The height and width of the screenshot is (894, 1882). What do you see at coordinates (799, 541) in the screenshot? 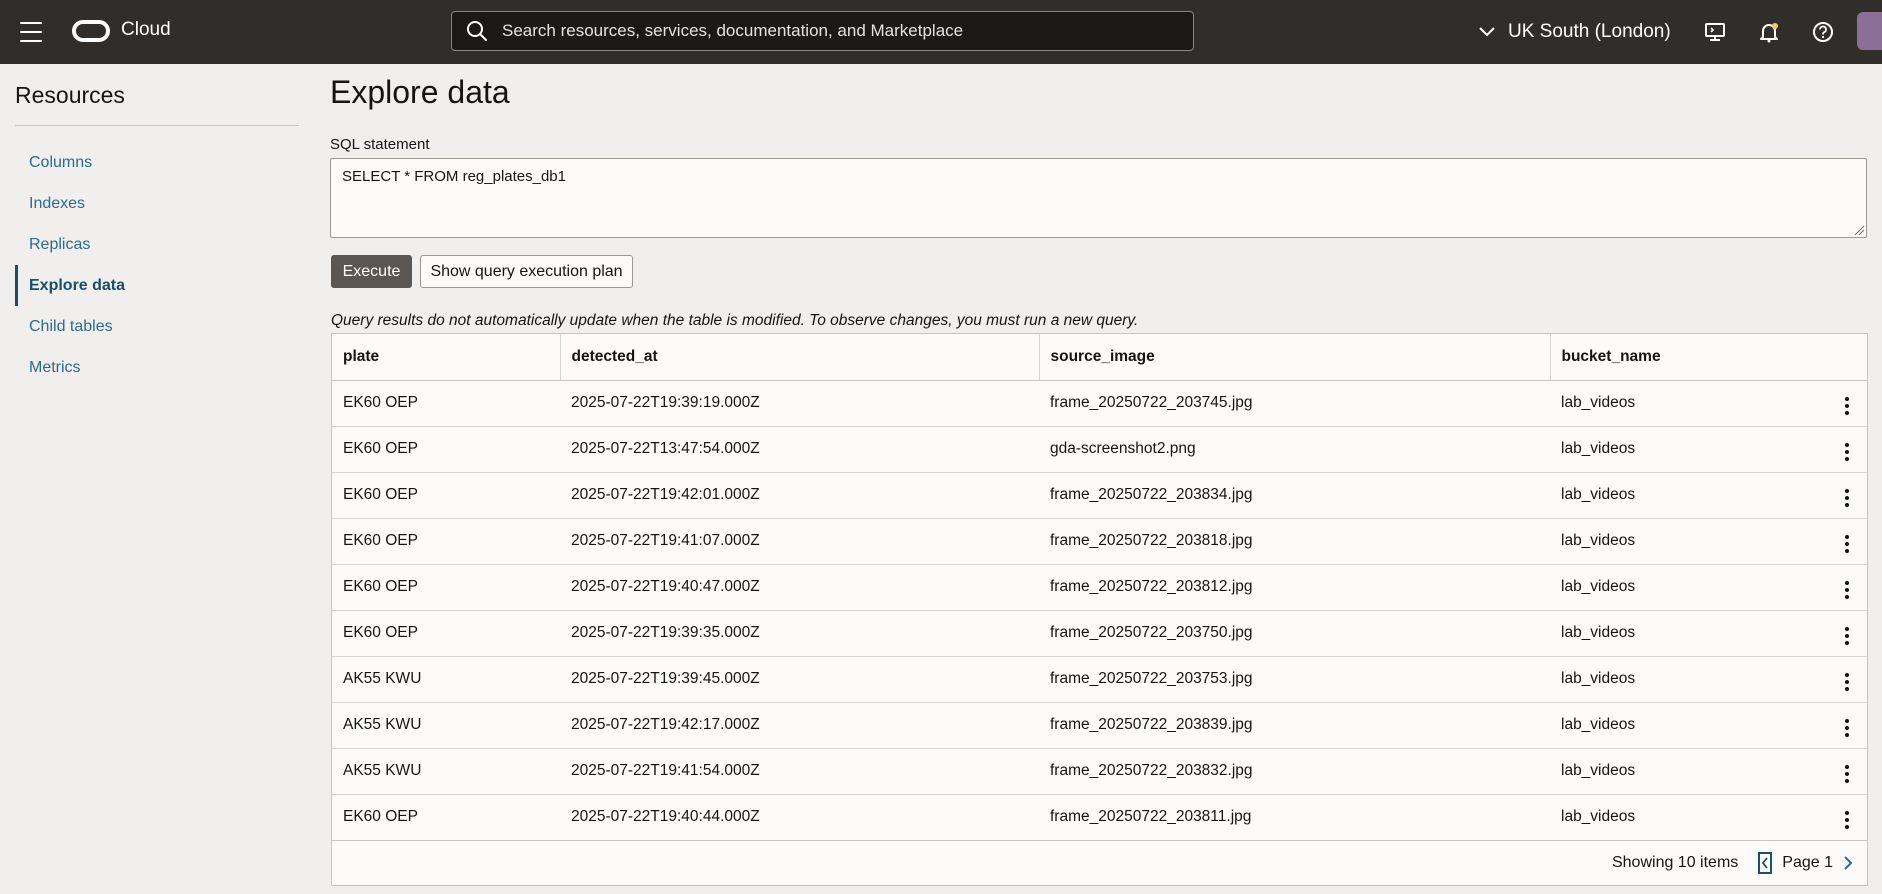
I see `cell-detected-at: 2025-07-22T19:41:07.000Z` at bounding box center [799, 541].